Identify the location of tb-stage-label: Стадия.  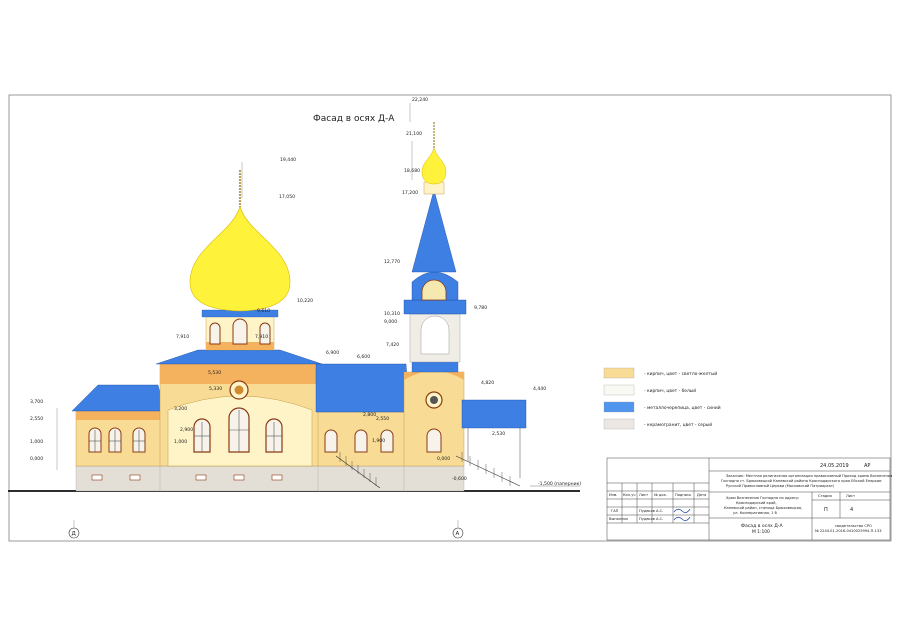
(825, 496).